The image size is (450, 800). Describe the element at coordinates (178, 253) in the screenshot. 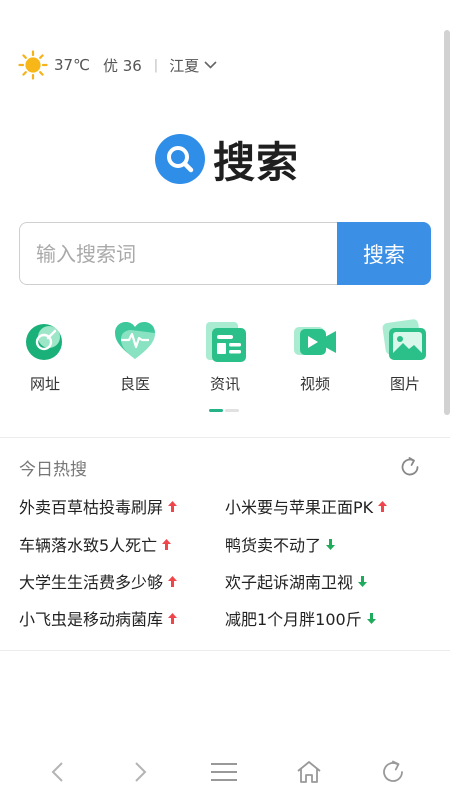

I see `search-input` at that location.